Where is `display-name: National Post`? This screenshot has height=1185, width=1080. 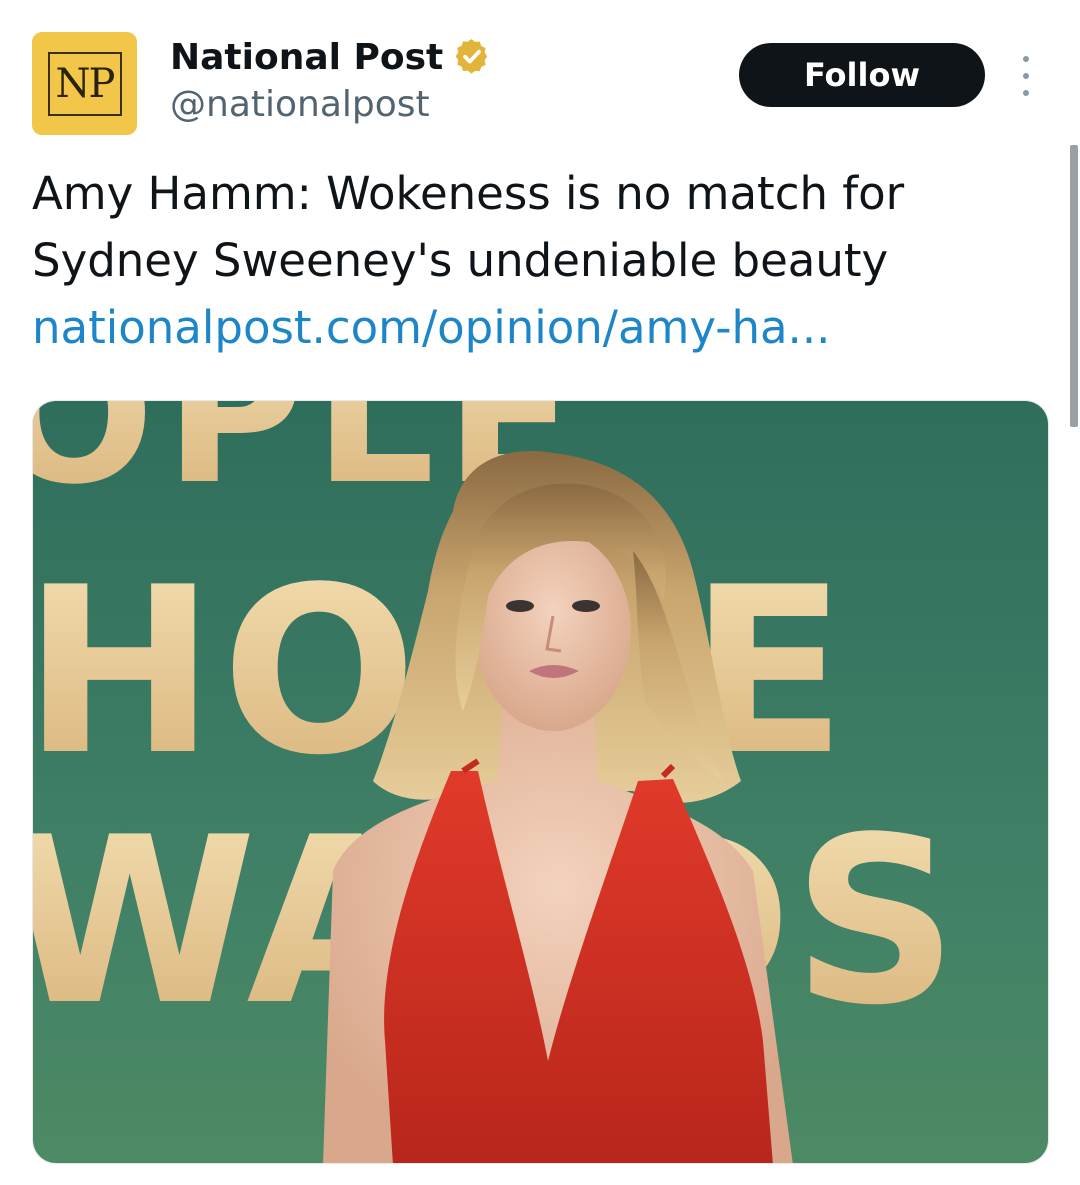 display-name: National Post is located at coordinates (306, 57).